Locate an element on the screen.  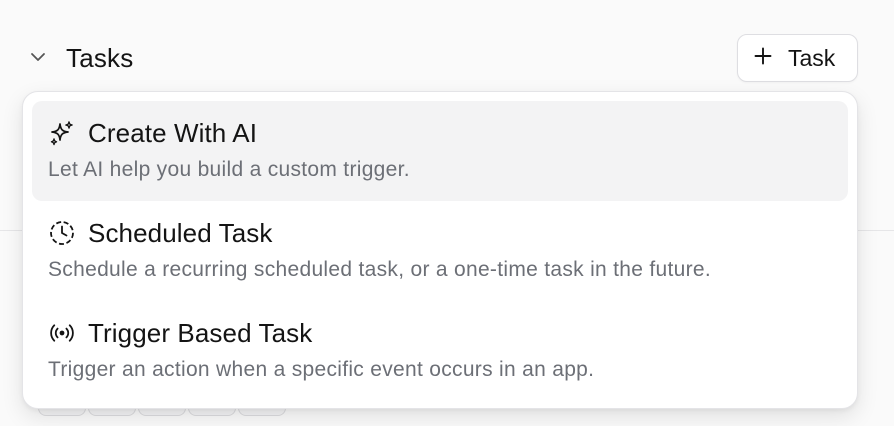
menu-item-title: Scheduled Task is located at coordinates (180, 232).